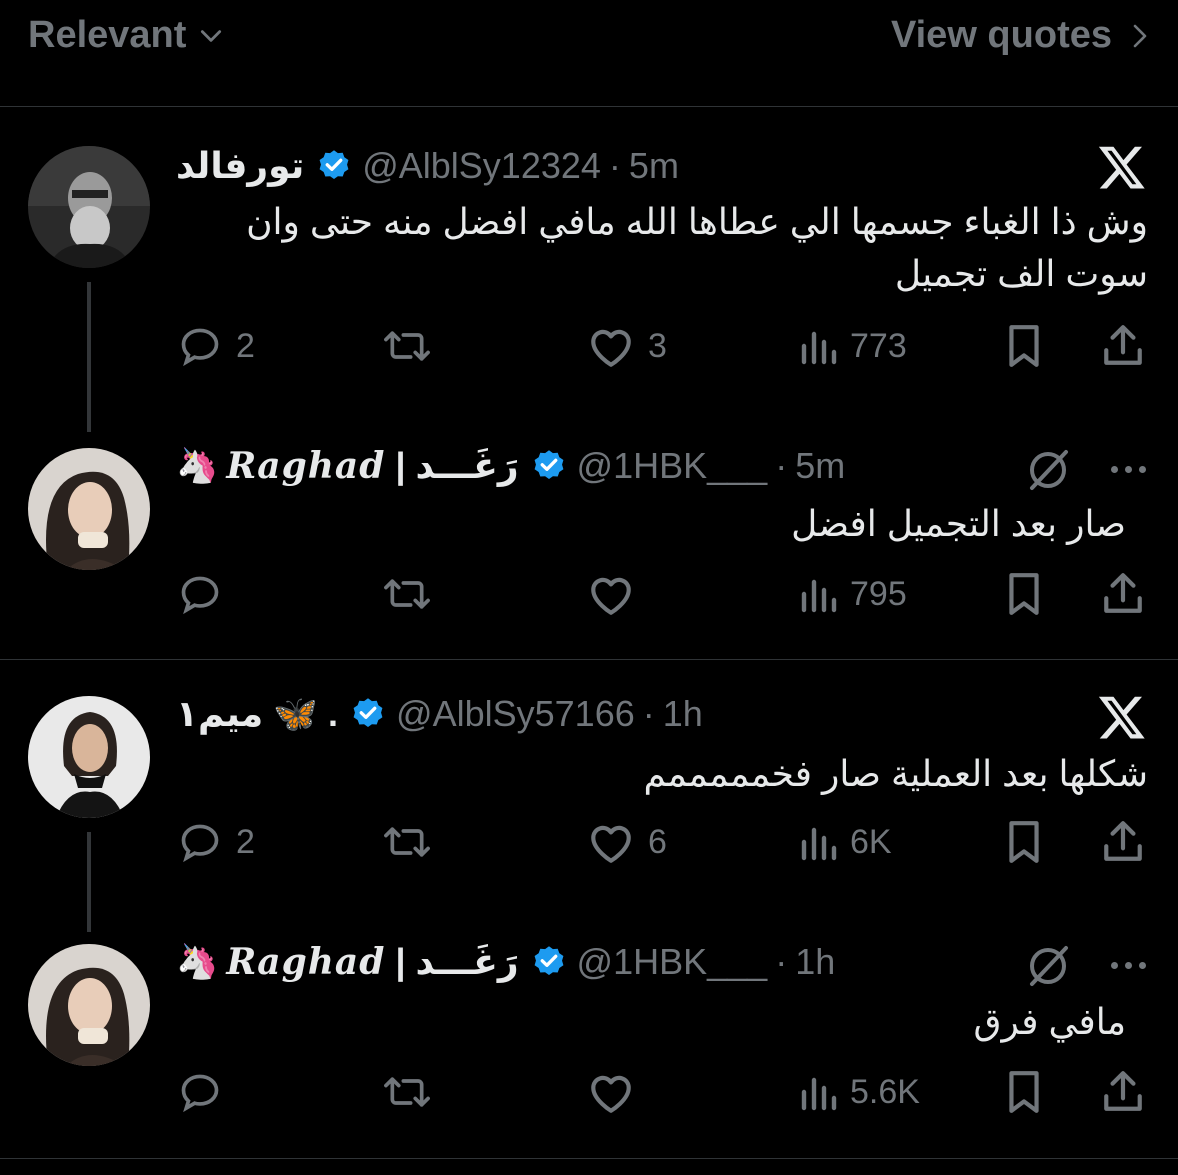 The height and width of the screenshot is (1175, 1178). I want to click on like-count: 3, so click(657, 345).